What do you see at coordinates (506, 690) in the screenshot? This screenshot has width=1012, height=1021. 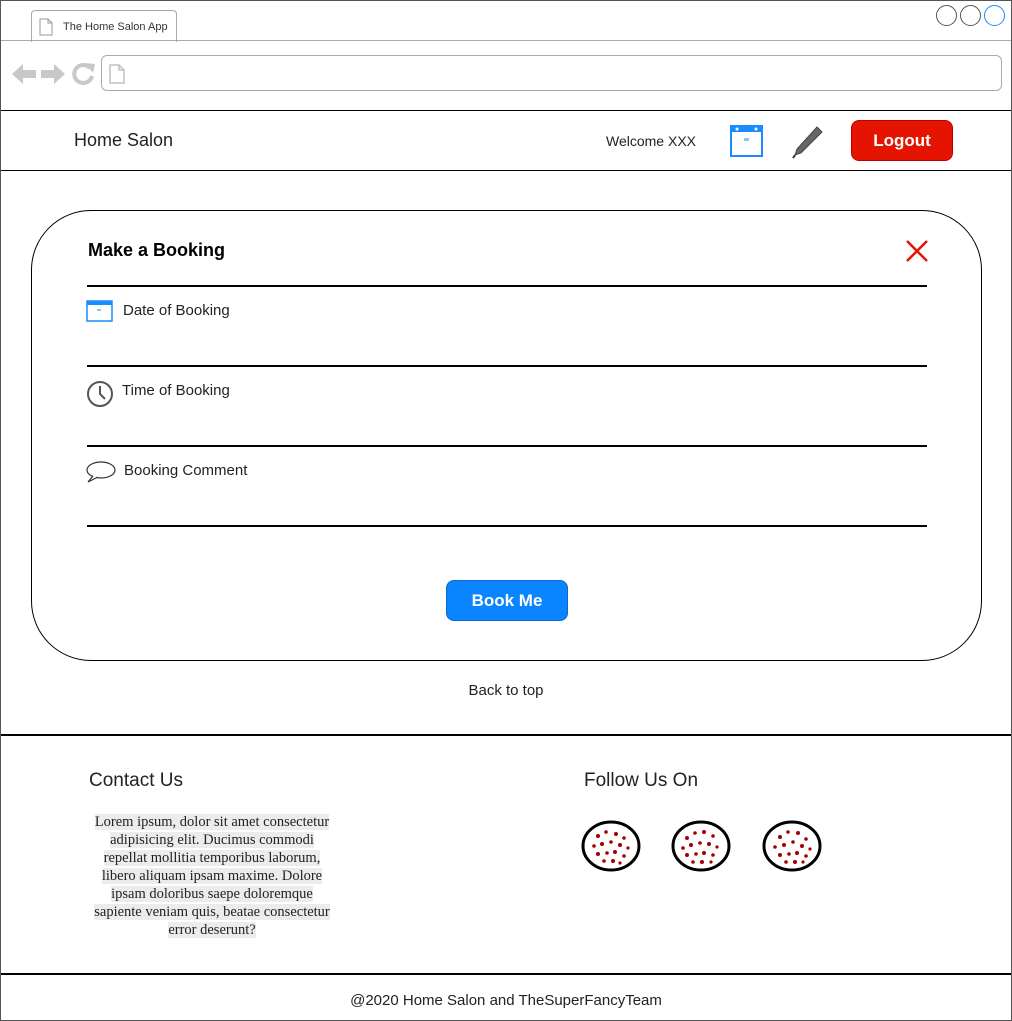 I see `back-to-top-link: Back to top` at bounding box center [506, 690].